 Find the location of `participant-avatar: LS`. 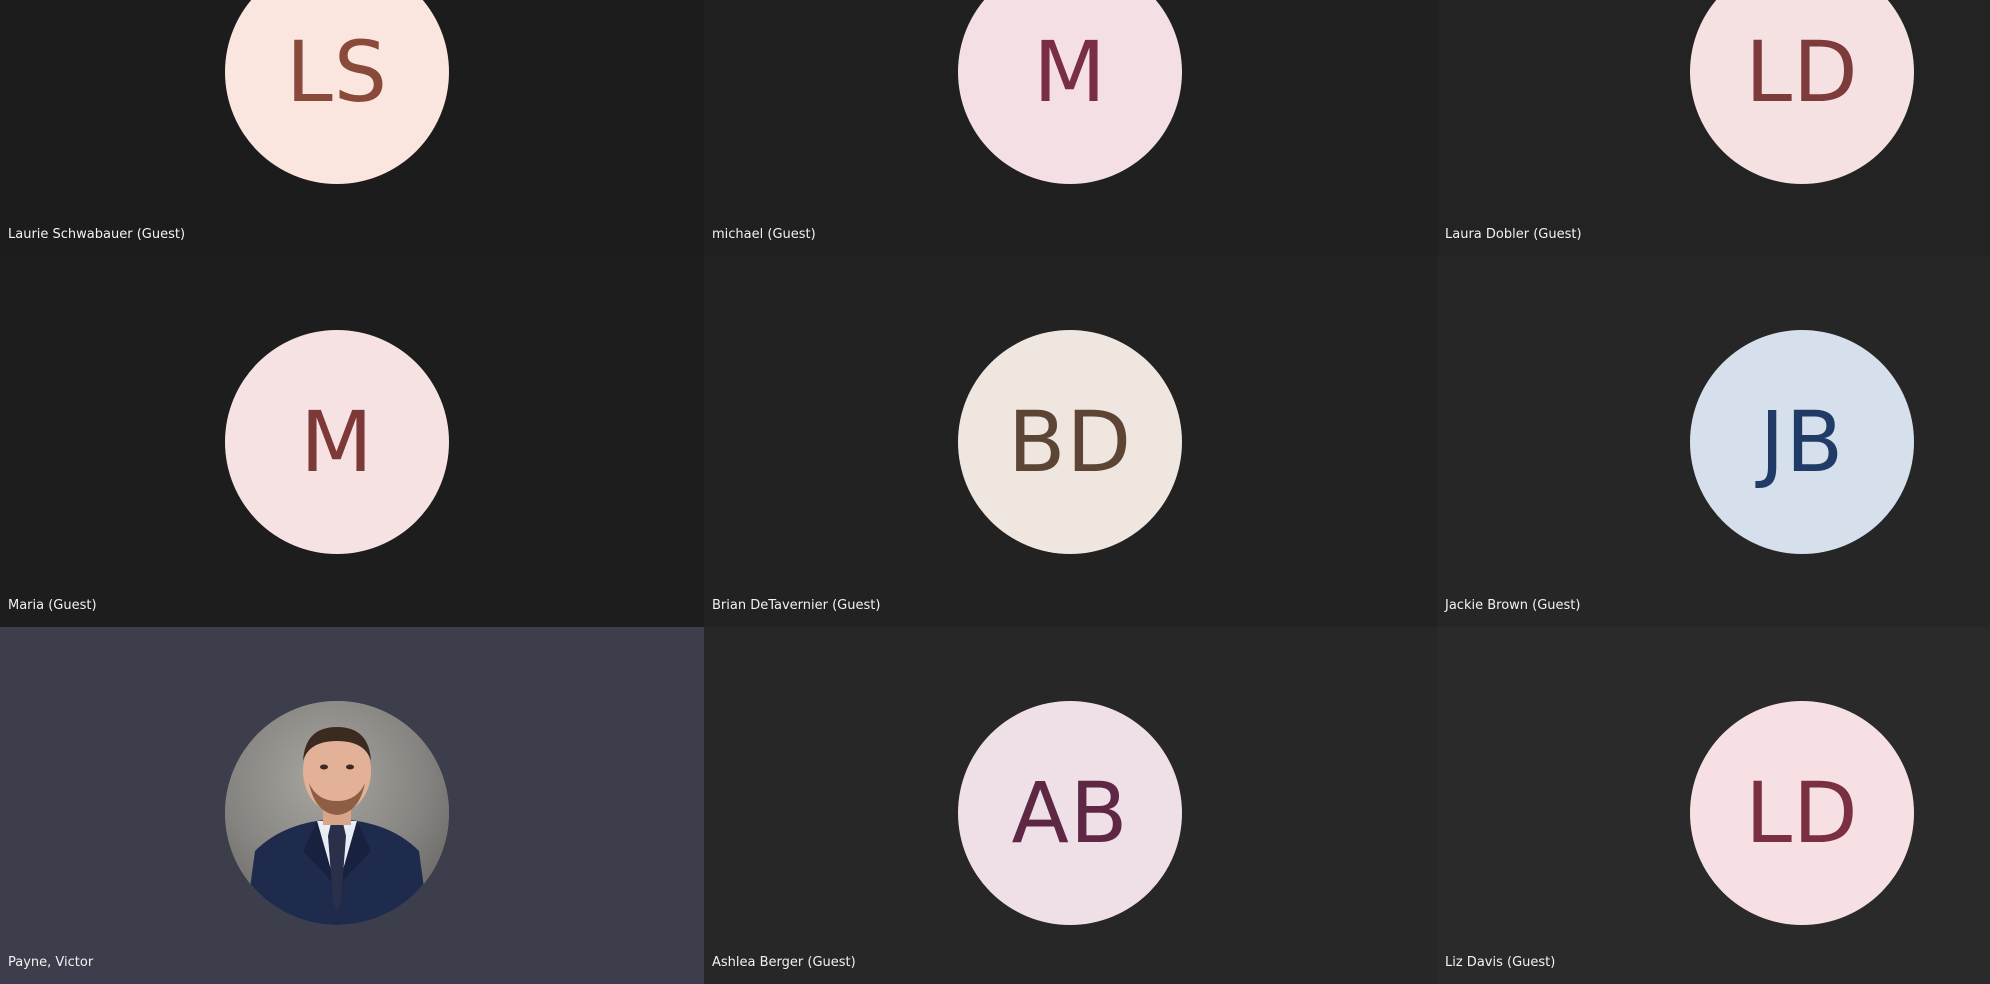

participant-avatar: LS is located at coordinates (337, 92).